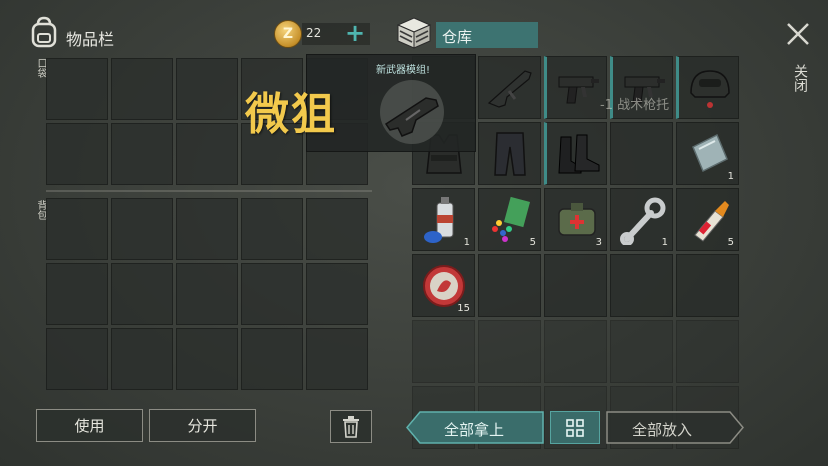 The image size is (828, 466). I want to click on trash-icon, so click(351, 426).